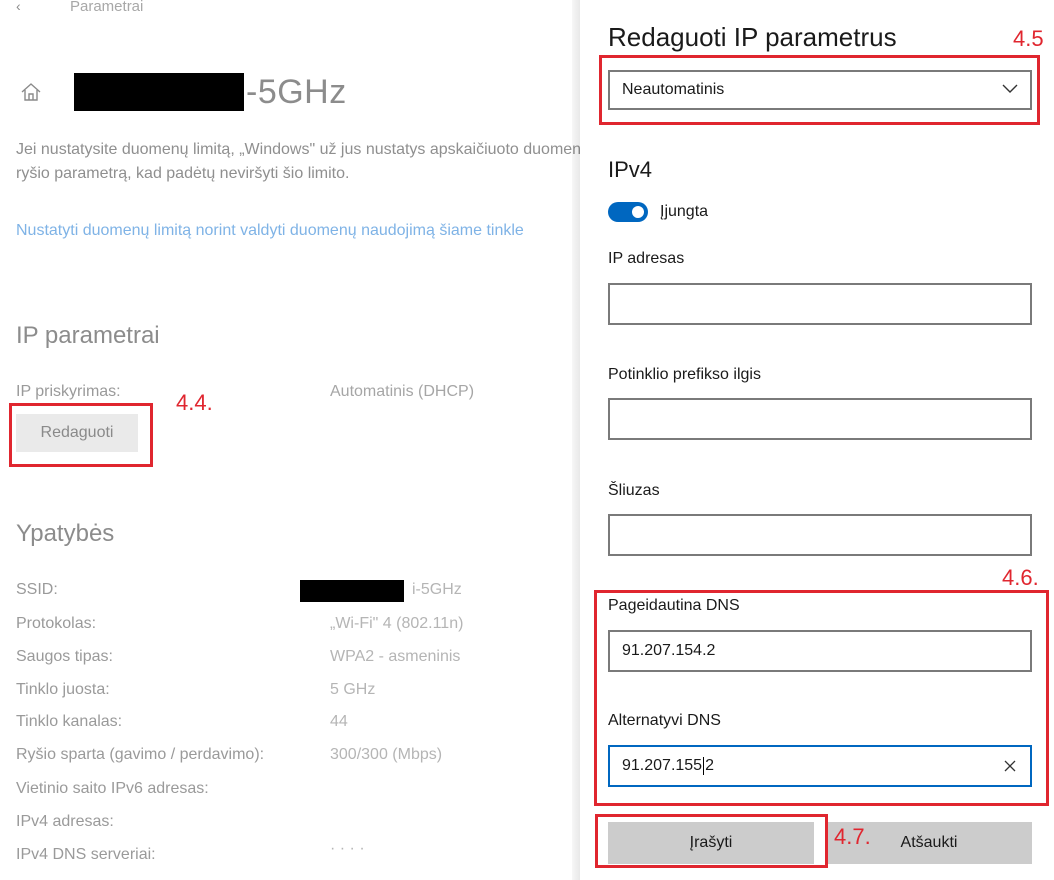 This screenshot has height=880, width=1054. I want to click on ip-address-label: IP adresas, so click(646, 258).